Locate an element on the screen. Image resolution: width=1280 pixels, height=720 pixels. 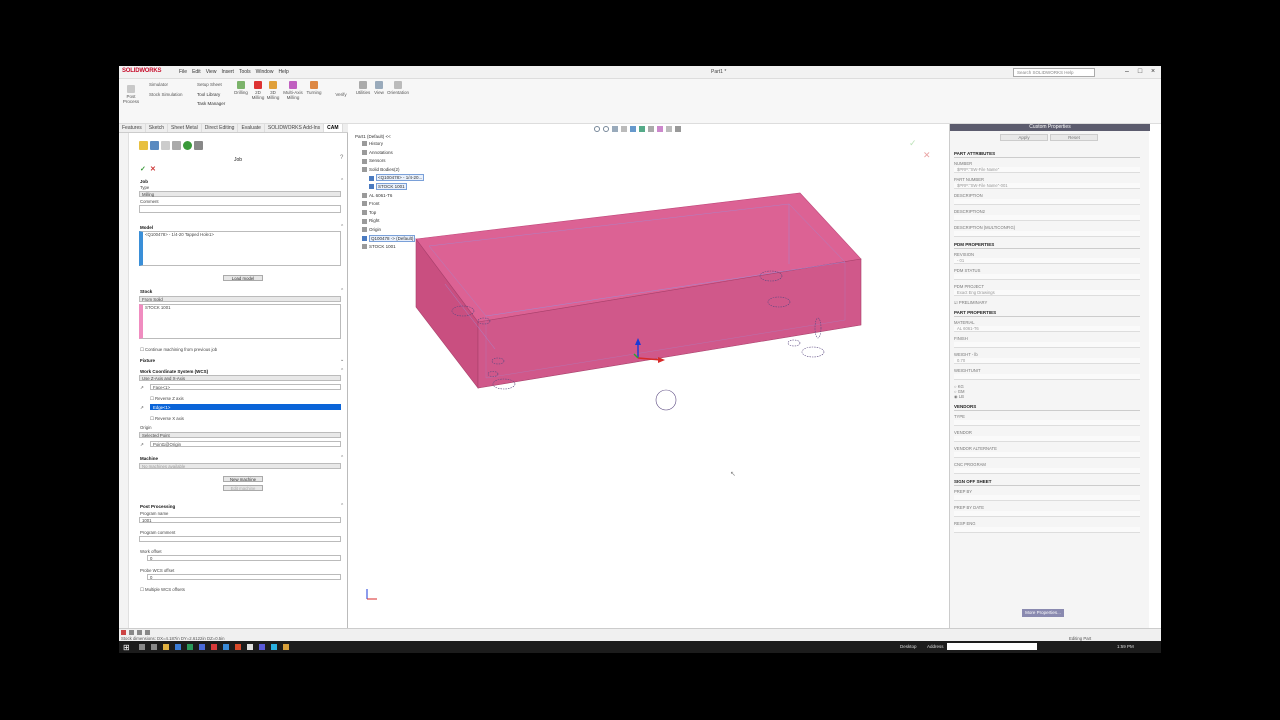
property-field: AL 6061-T6 is located at coordinates (1047, 329).